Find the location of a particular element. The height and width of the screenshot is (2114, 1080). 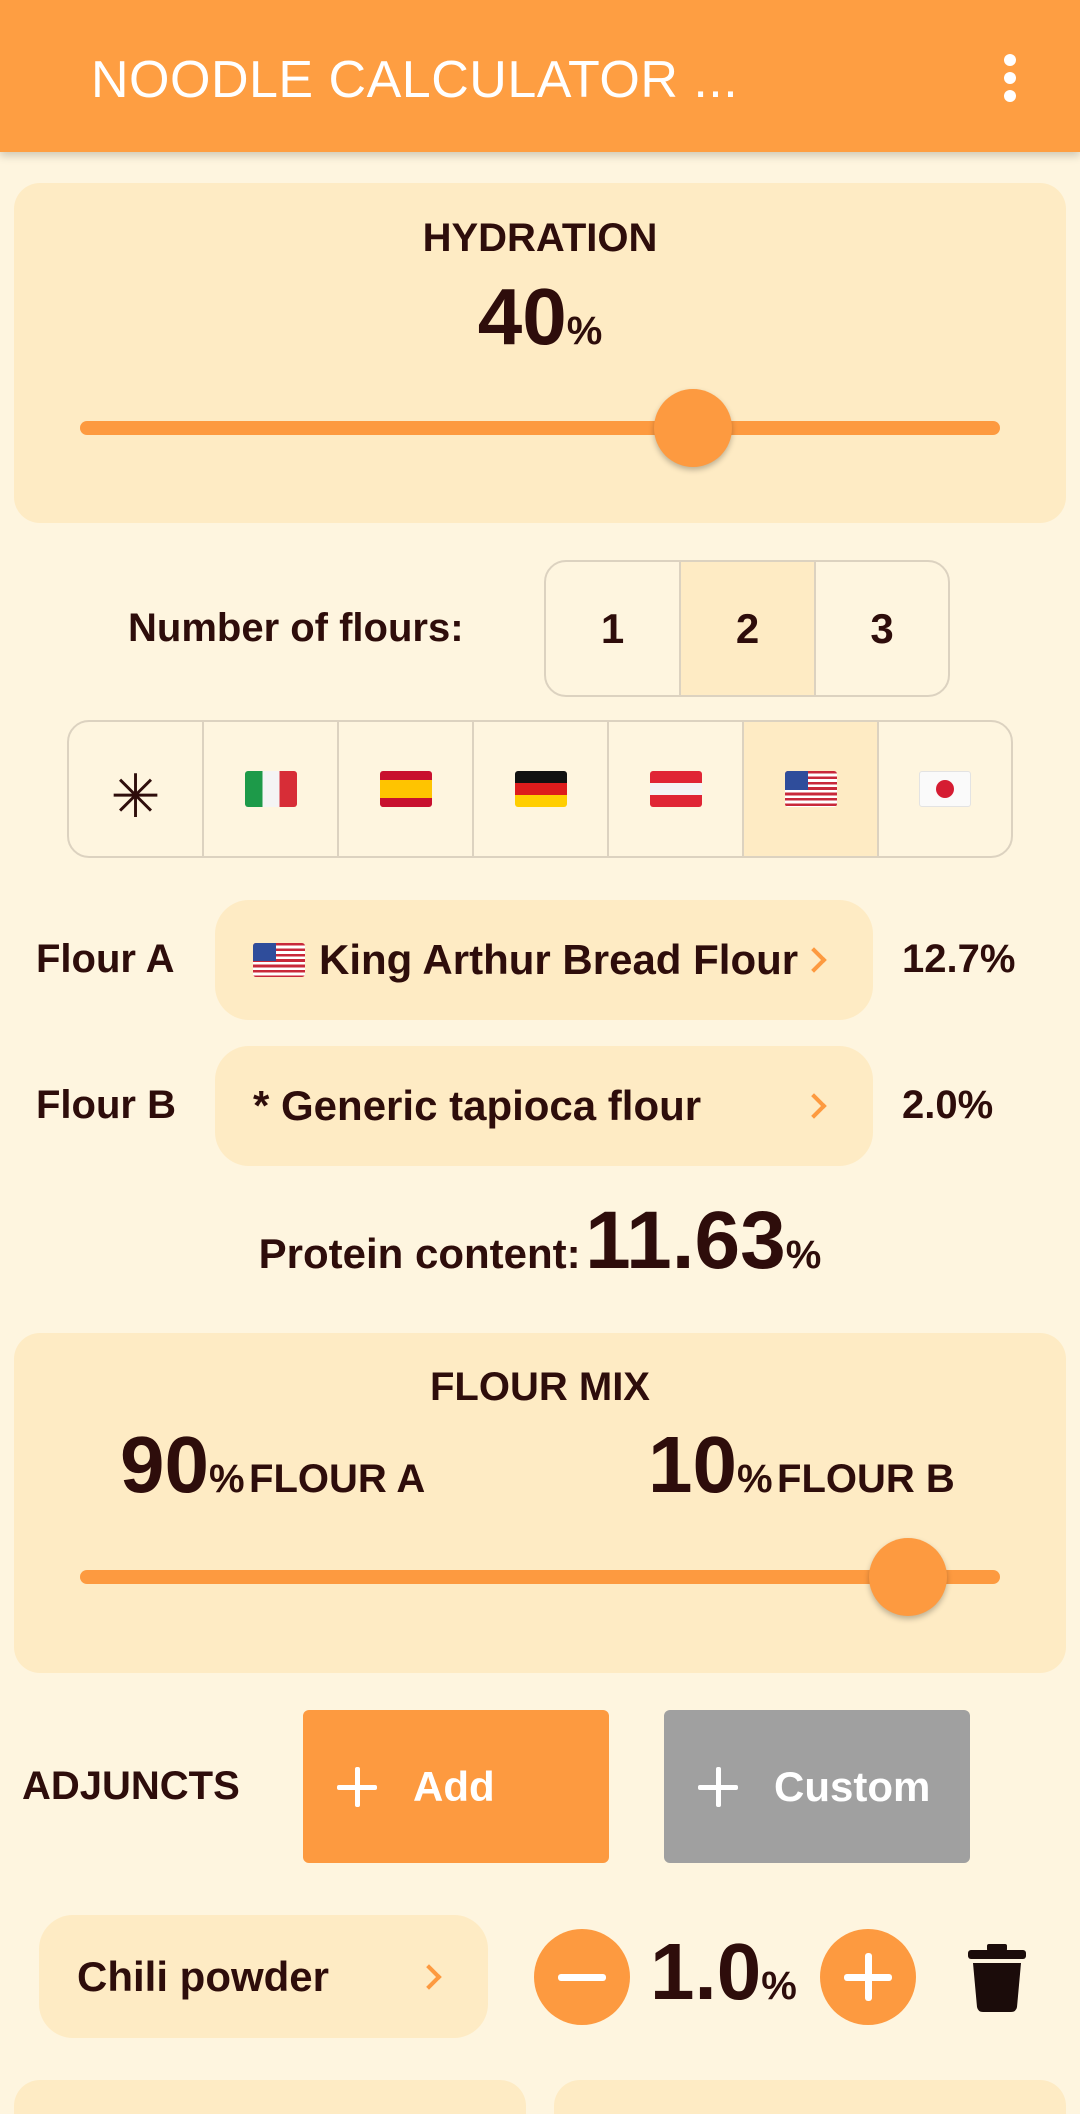

flour-b-share: 10% FLOUR B is located at coordinates (801, 1465).